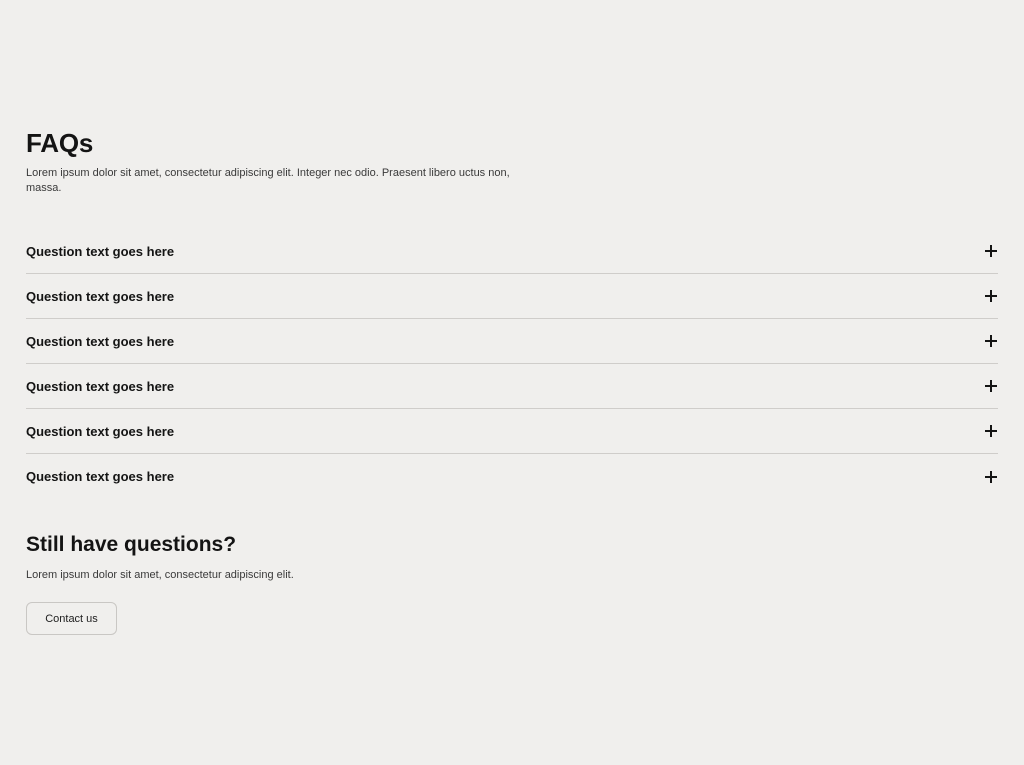 The image size is (1024, 765). What do you see at coordinates (131, 544) in the screenshot?
I see `contact-section-title: Still have questions?` at bounding box center [131, 544].